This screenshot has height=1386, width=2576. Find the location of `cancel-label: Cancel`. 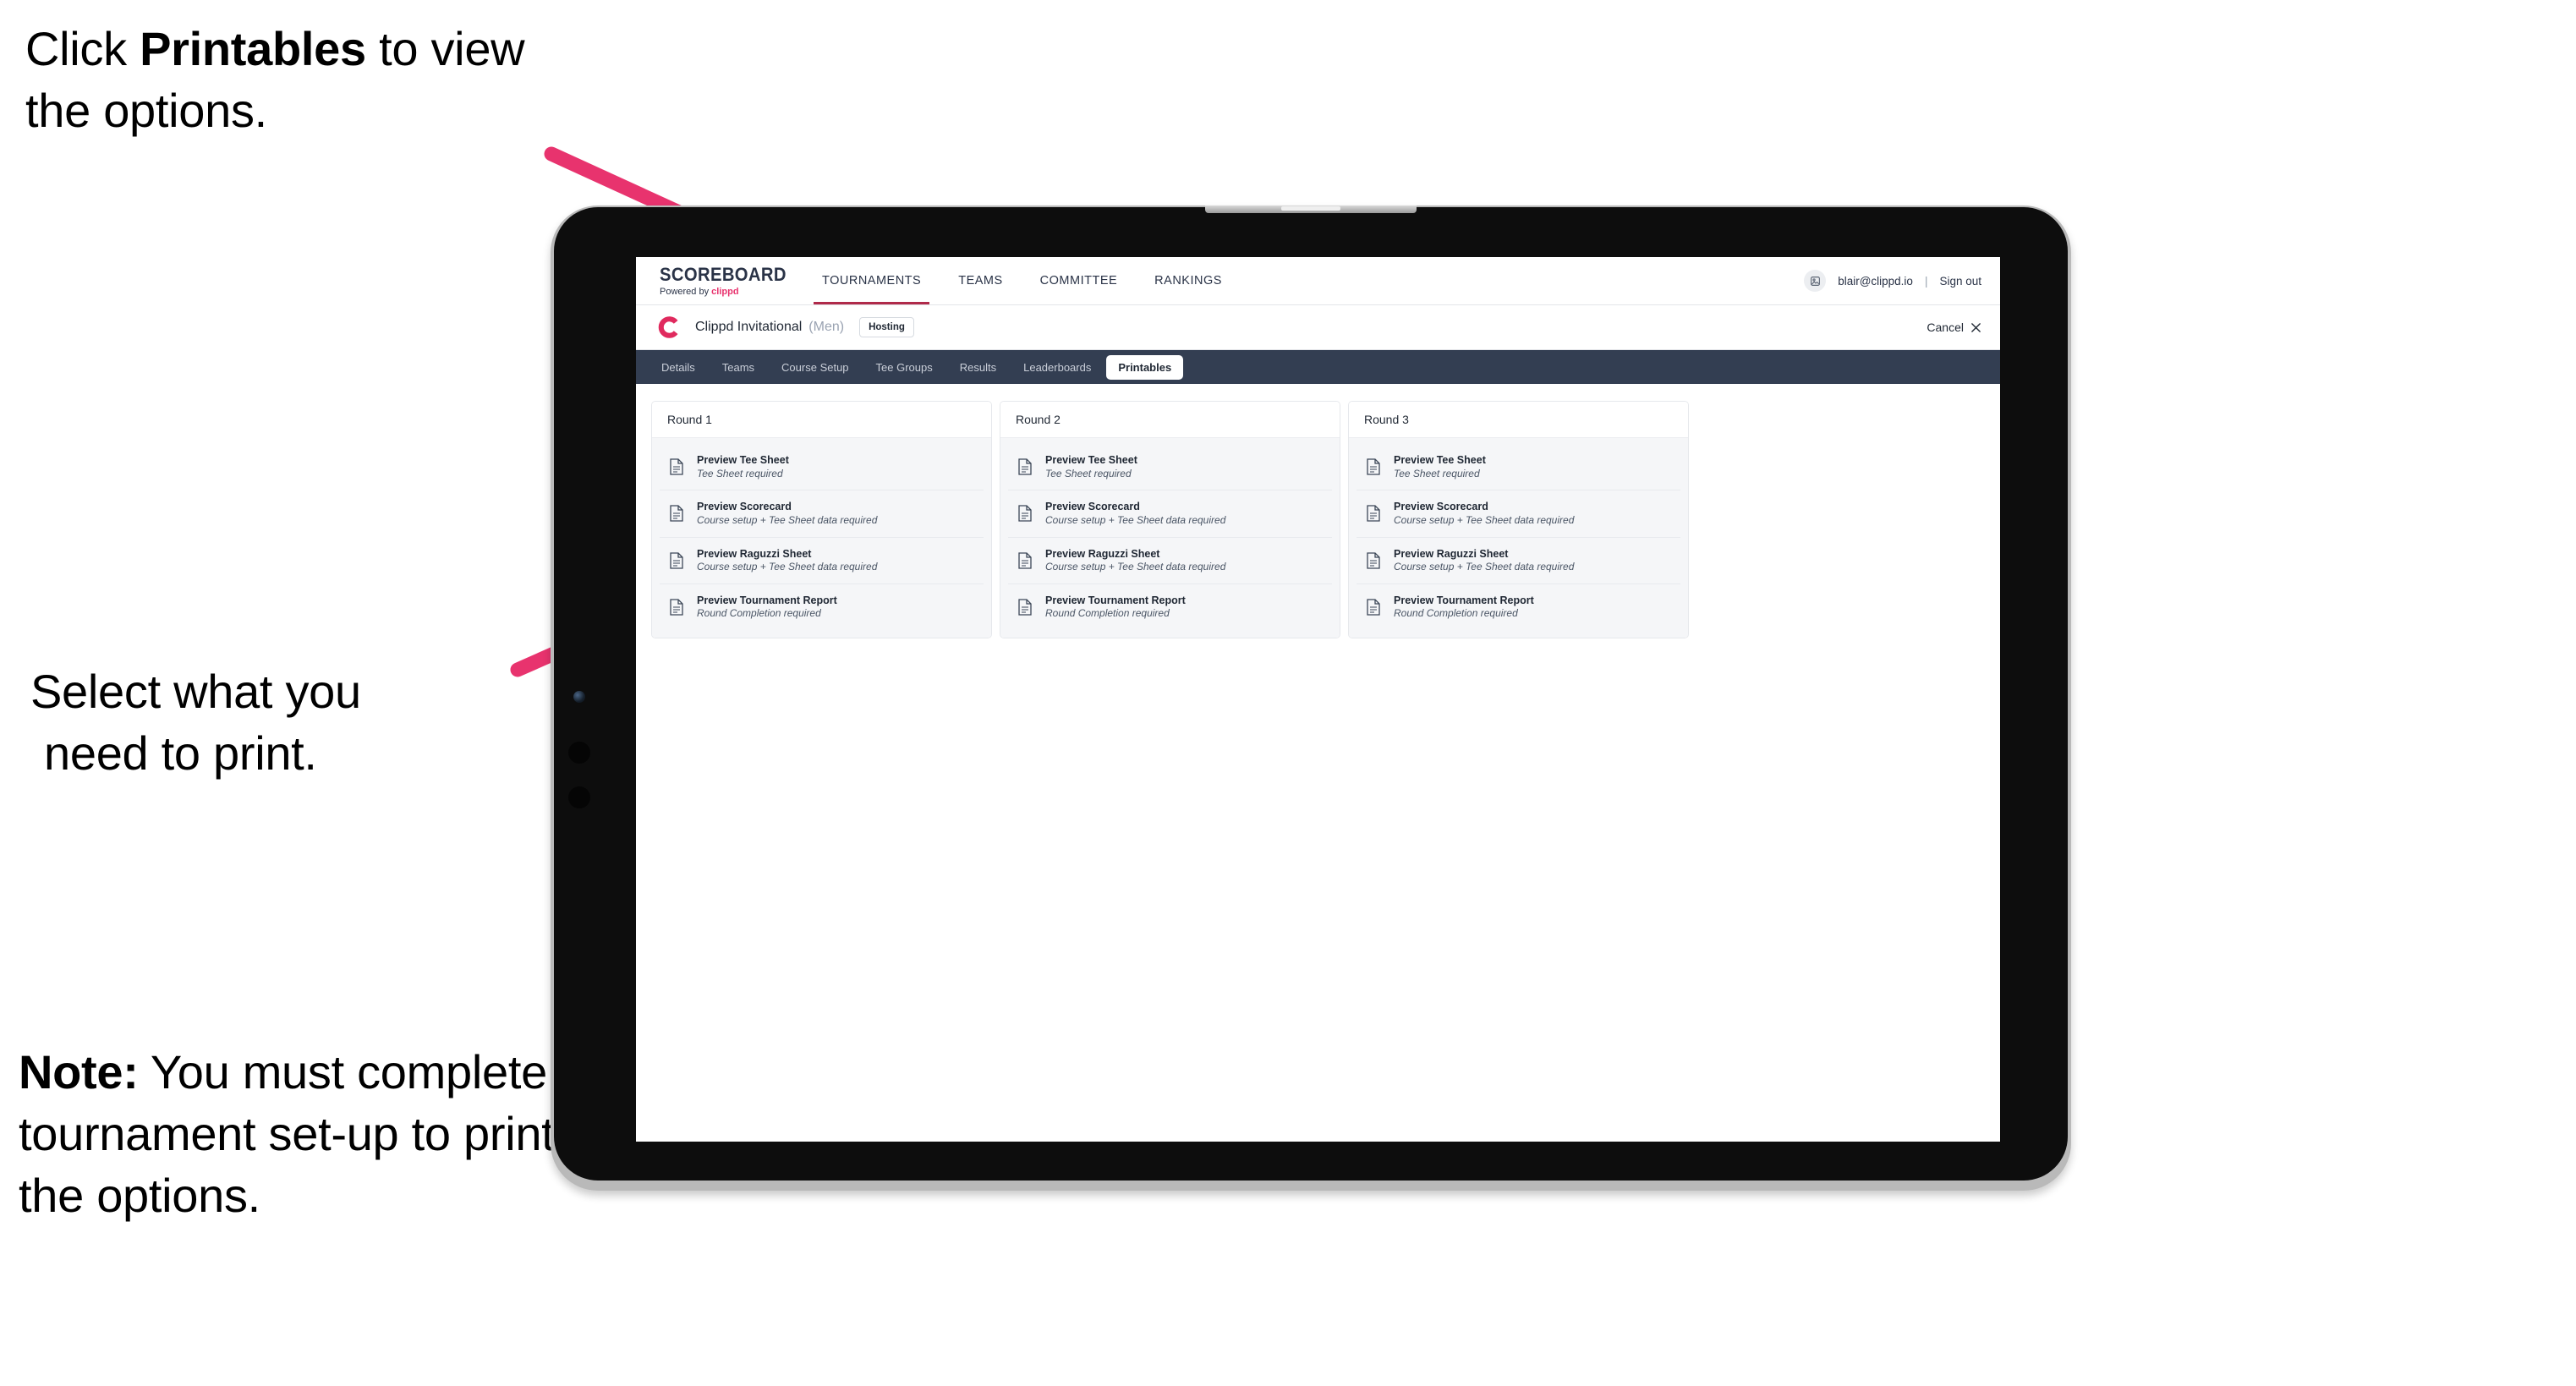

cancel-label: Cancel is located at coordinates (1945, 327).